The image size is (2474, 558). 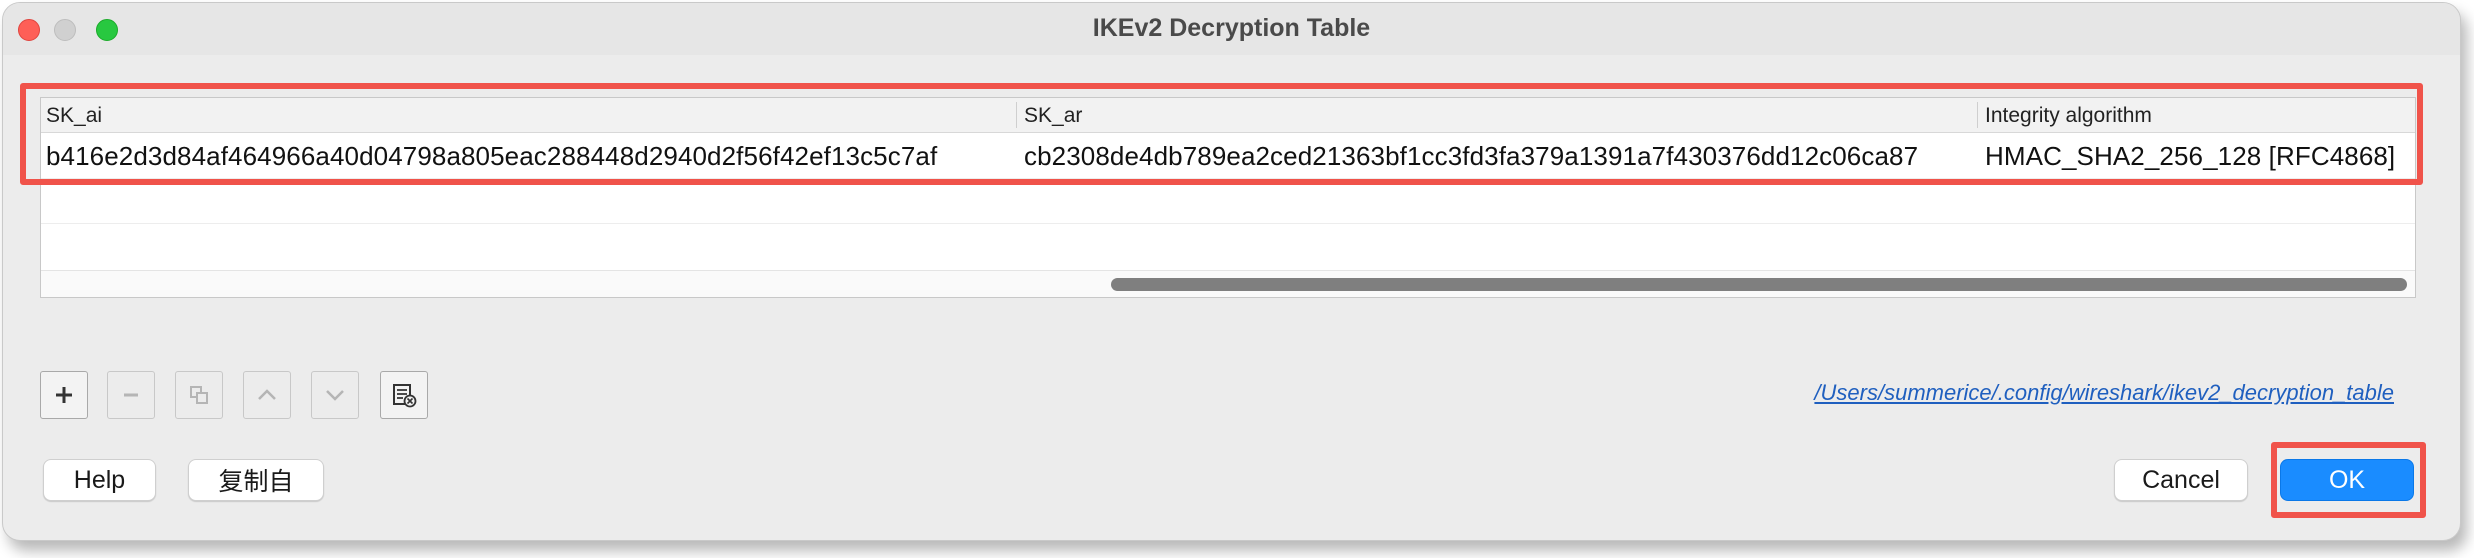 I want to click on minus-icon, so click(x=131, y=395).